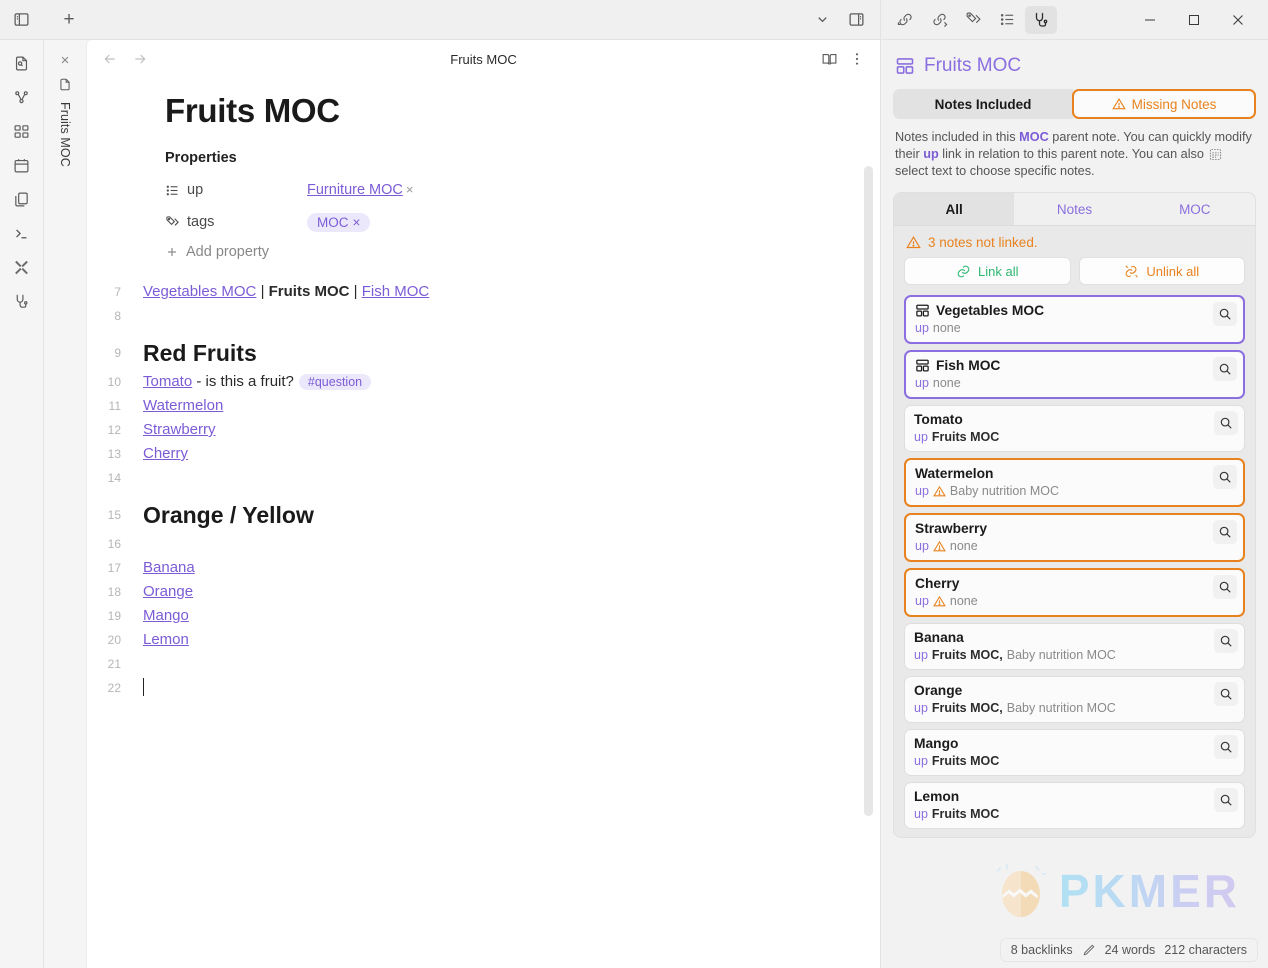 This screenshot has width=1268, height=968. I want to click on chevron-down-icon, so click(822, 20).